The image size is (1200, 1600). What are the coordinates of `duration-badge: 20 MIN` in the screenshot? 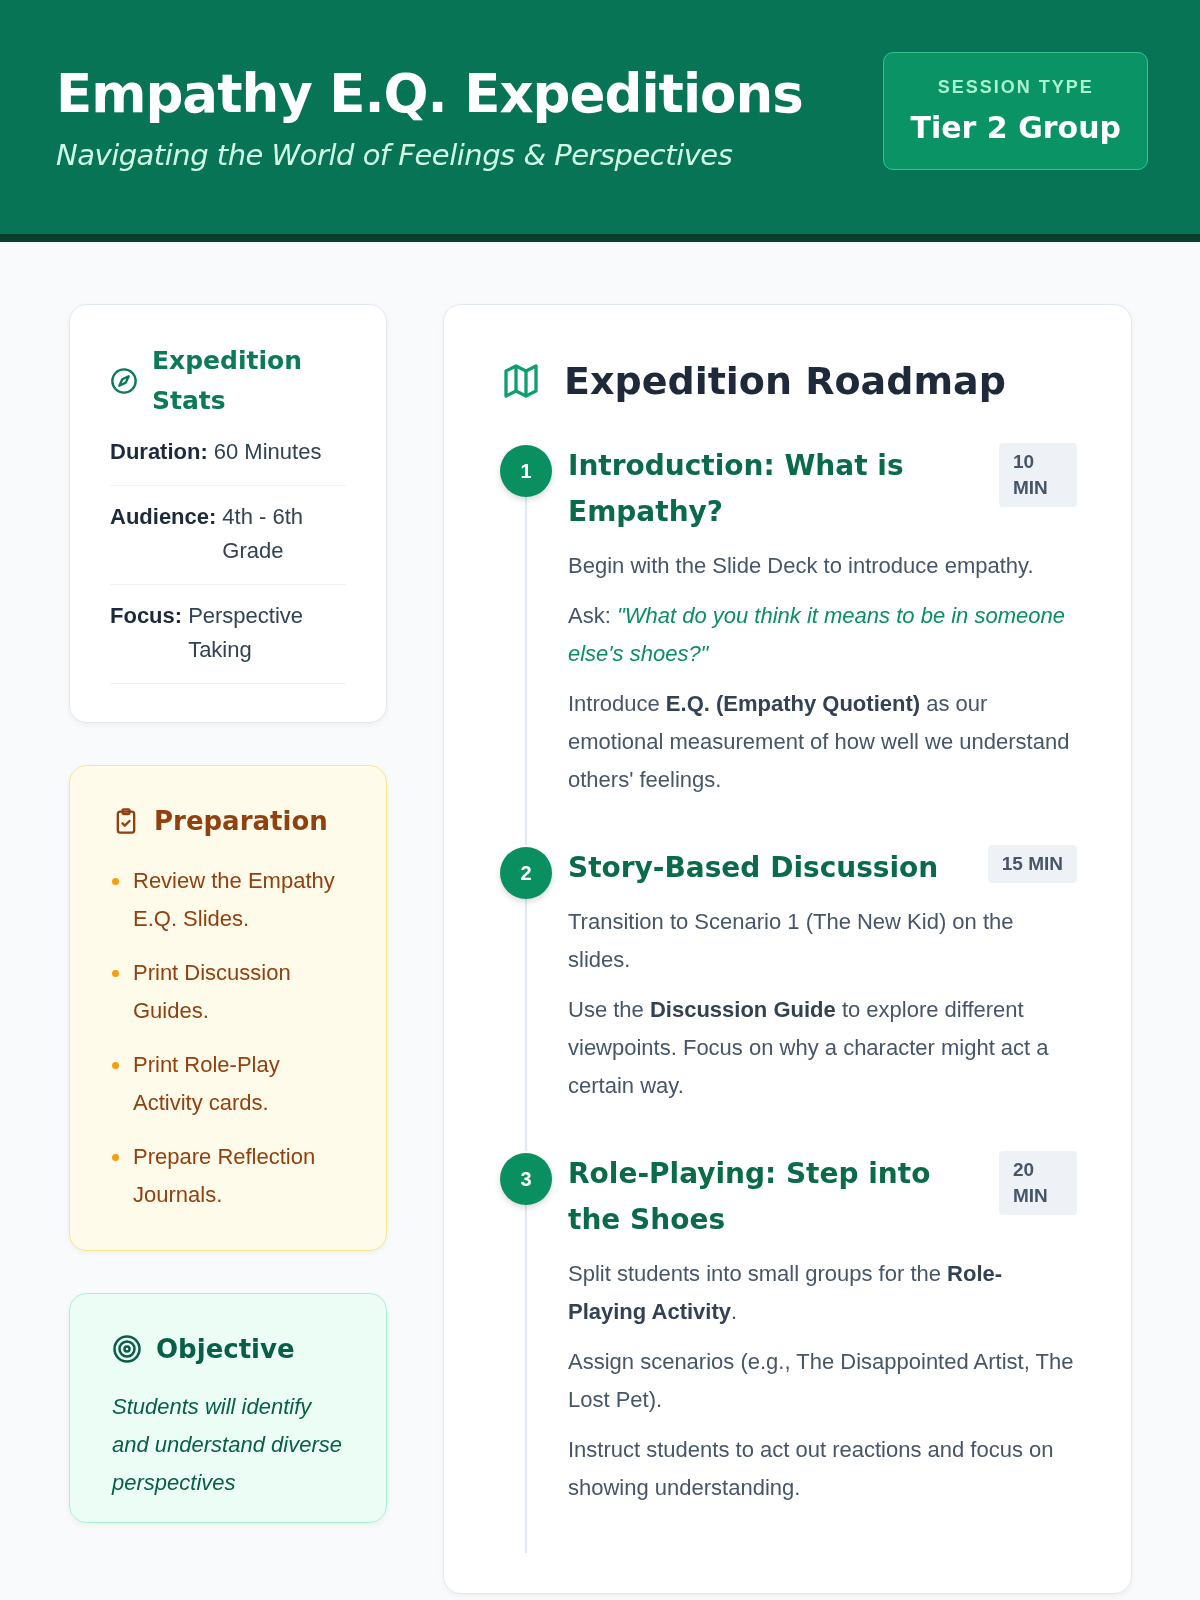 It's located at (1038, 1183).